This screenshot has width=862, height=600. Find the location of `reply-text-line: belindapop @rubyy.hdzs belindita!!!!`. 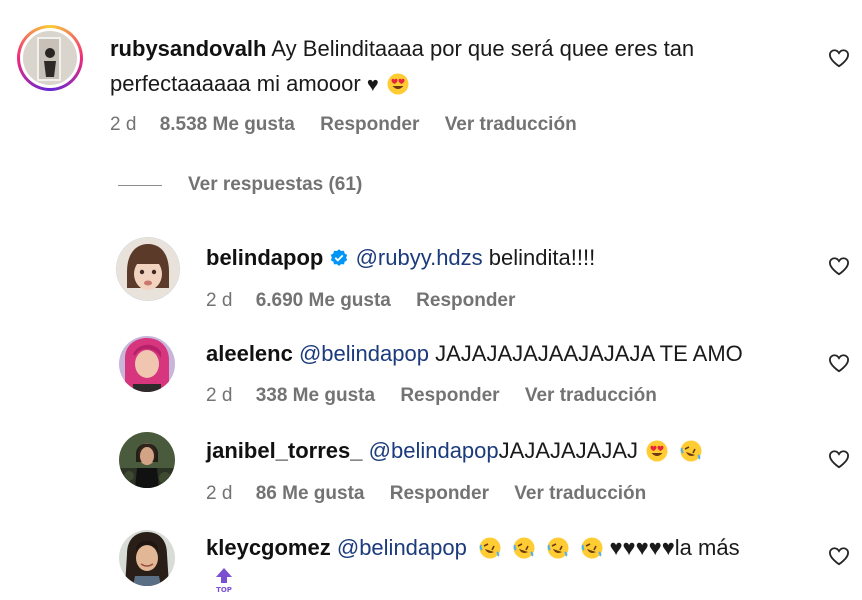

reply-text-line: belindapop @rubyy.hdzs belindita!!!! is located at coordinates (400, 258).